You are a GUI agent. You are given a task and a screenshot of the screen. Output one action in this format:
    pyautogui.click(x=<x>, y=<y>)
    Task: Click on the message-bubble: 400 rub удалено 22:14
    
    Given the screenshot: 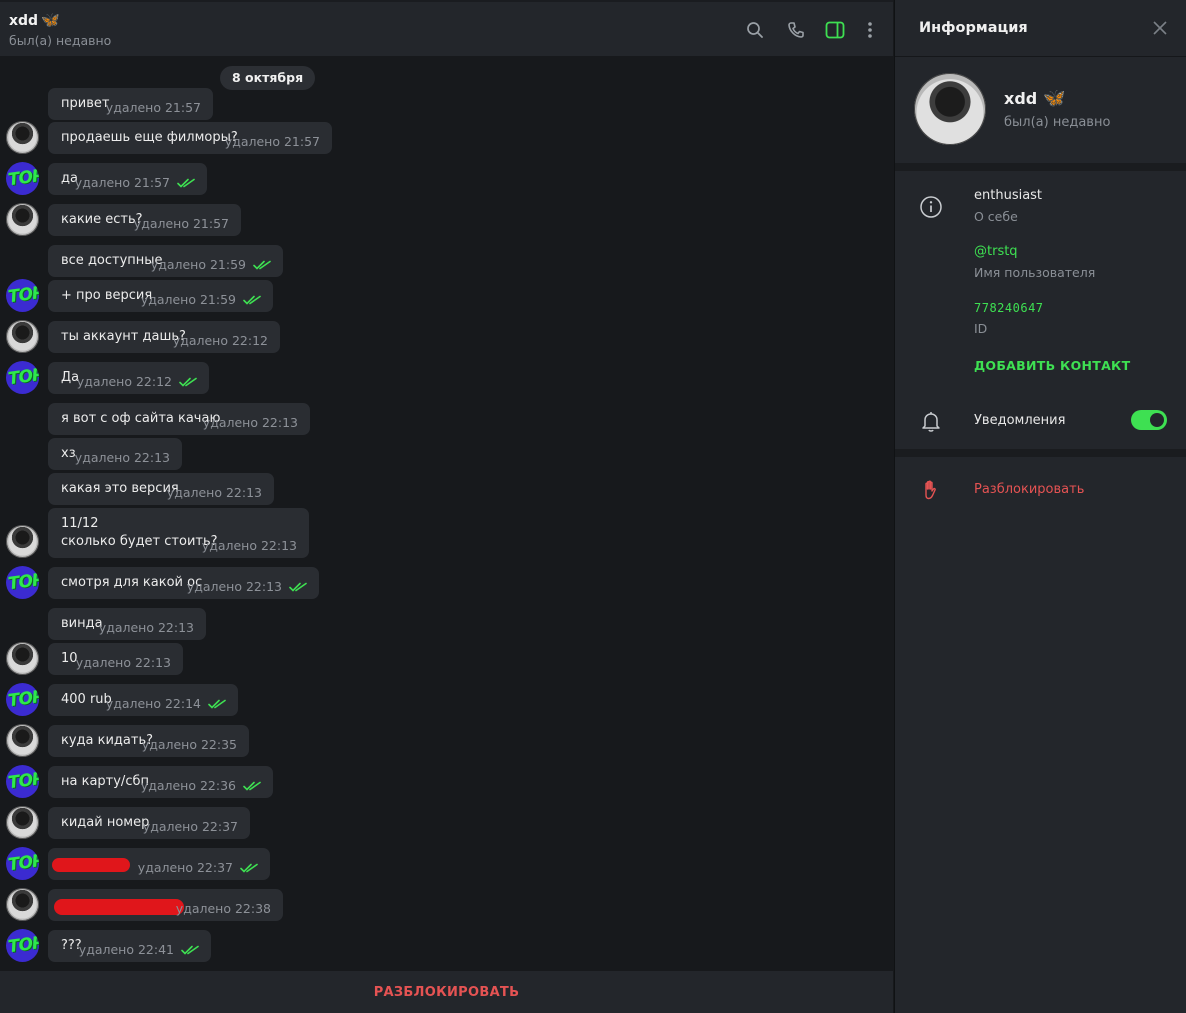 What is the action you would take?
    pyautogui.click(x=143, y=700)
    